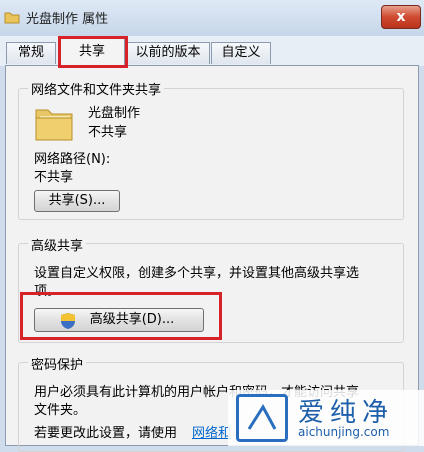 The height and width of the screenshot is (452, 424). What do you see at coordinates (54, 125) in the screenshot?
I see `shared-folder-icon` at bounding box center [54, 125].